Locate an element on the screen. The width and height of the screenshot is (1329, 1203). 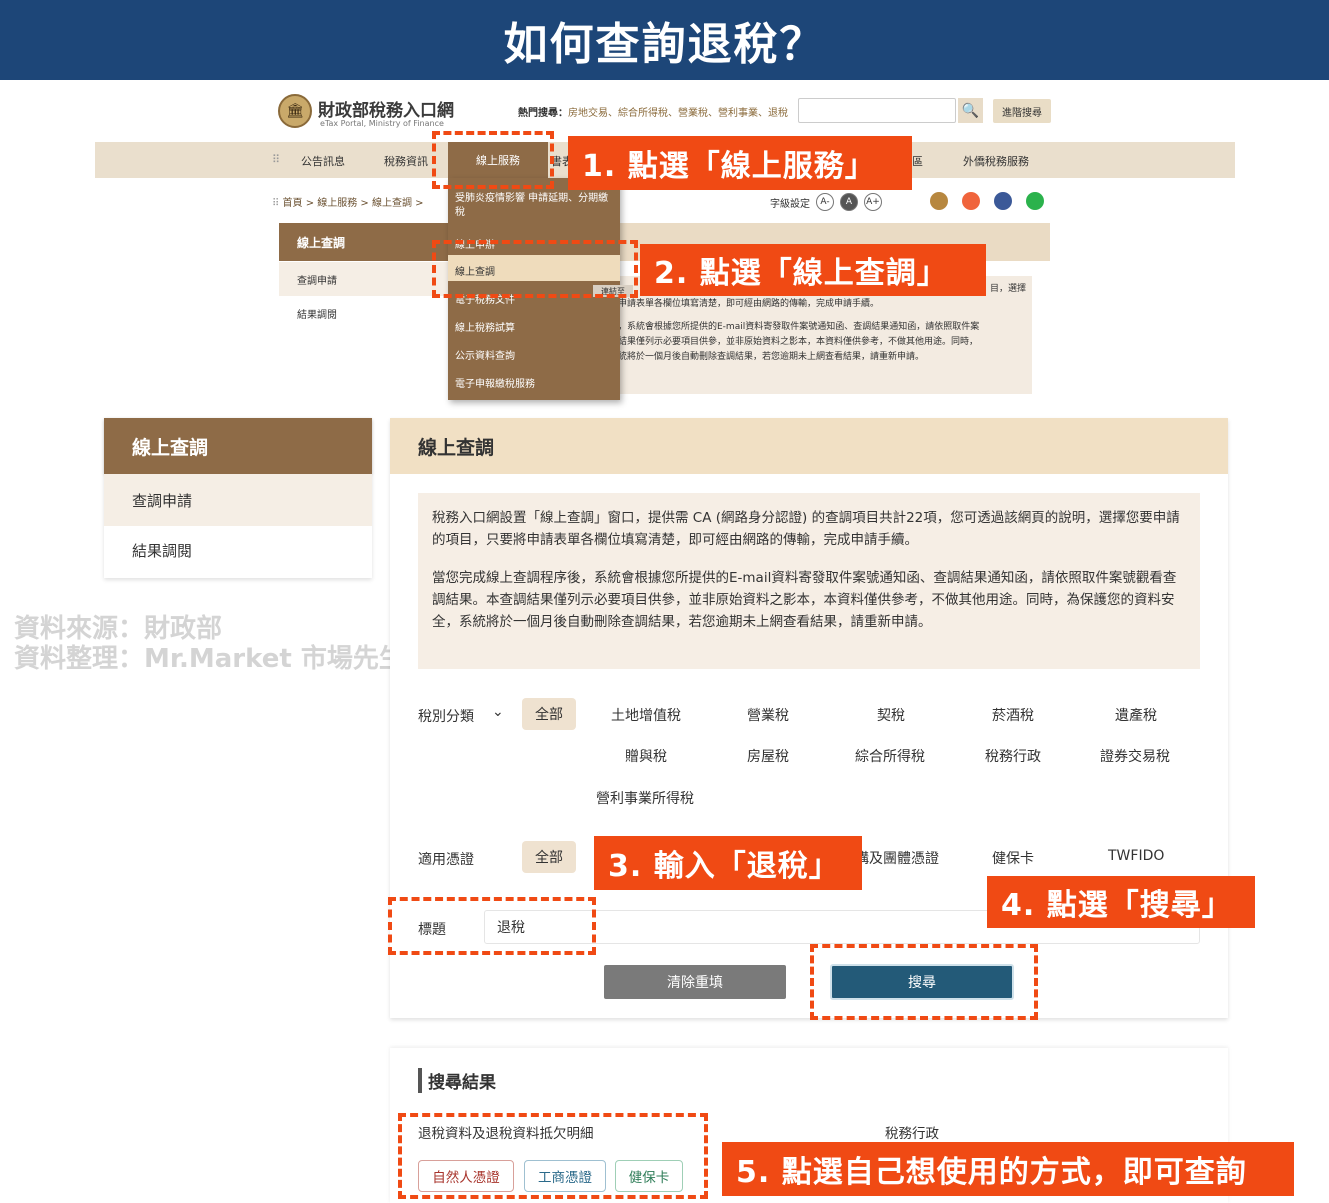
tax-option: 契稅 is located at coordinates (891, 715).